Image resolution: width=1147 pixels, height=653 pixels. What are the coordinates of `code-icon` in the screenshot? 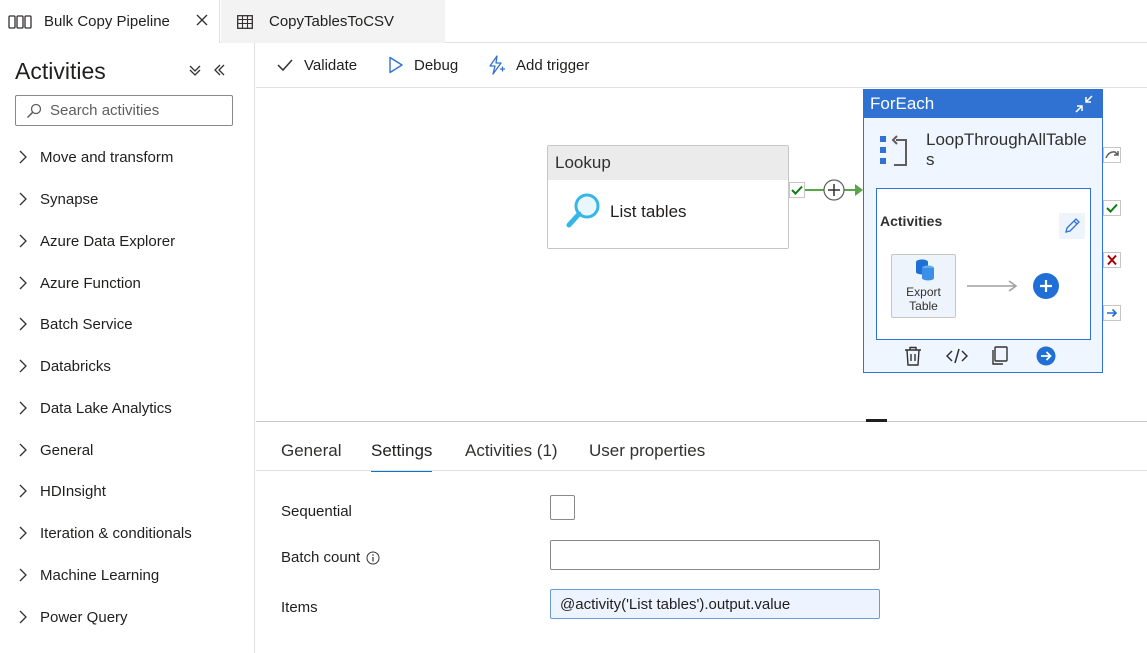 It's located at (957, 358).